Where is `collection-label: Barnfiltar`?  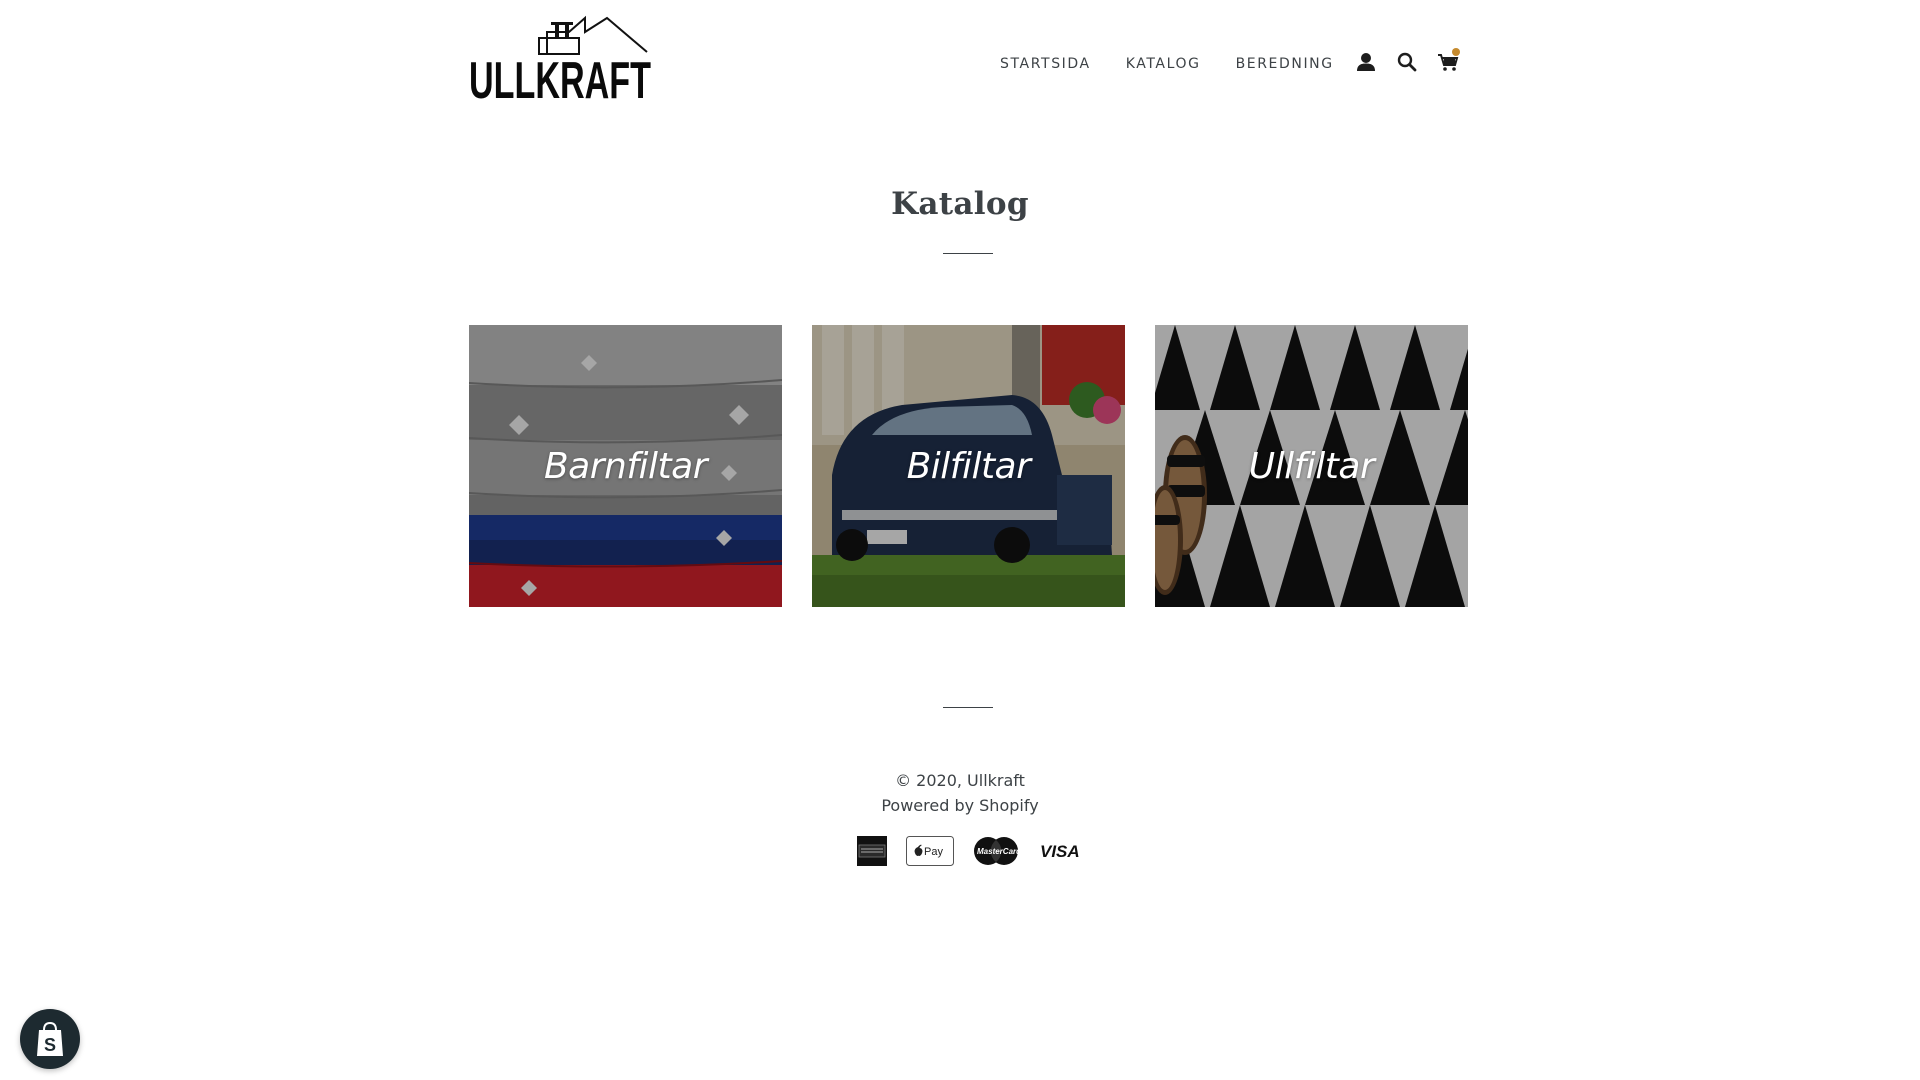
collection-label: Barnfiltar is located at coordinates (625, 466).